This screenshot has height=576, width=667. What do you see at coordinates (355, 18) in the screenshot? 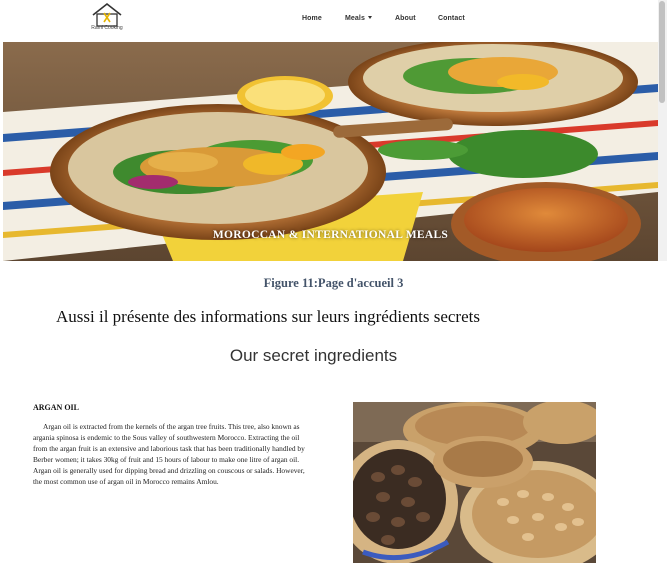
I see `nav-meals-label: Meals` at bounding box center [355, 18].